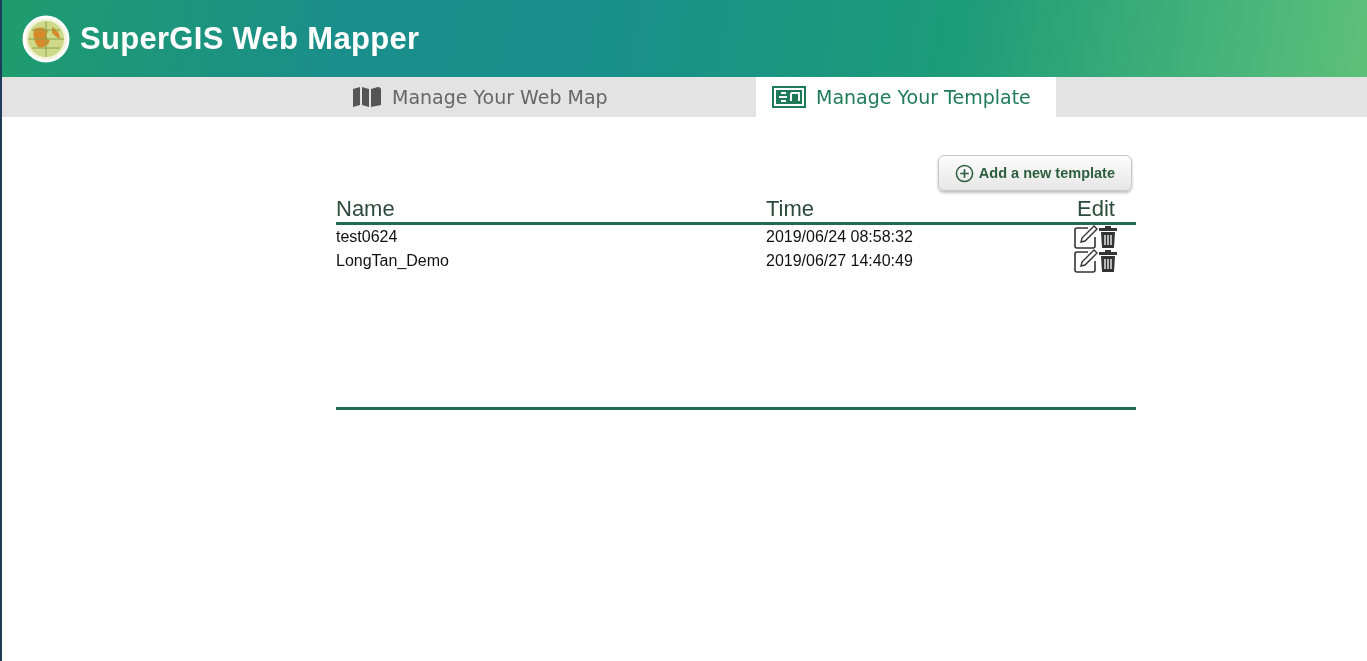 This screenshot has width=1367, height=661. I want to click on column-header: Edit, so click(1096, 209).